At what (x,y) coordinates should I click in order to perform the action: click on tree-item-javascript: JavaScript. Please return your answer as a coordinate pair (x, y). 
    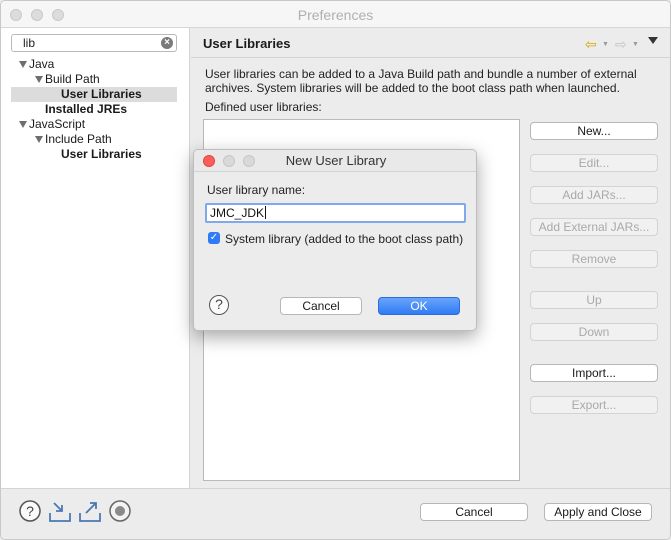
    Looking at the image, I should click on (52, 124).